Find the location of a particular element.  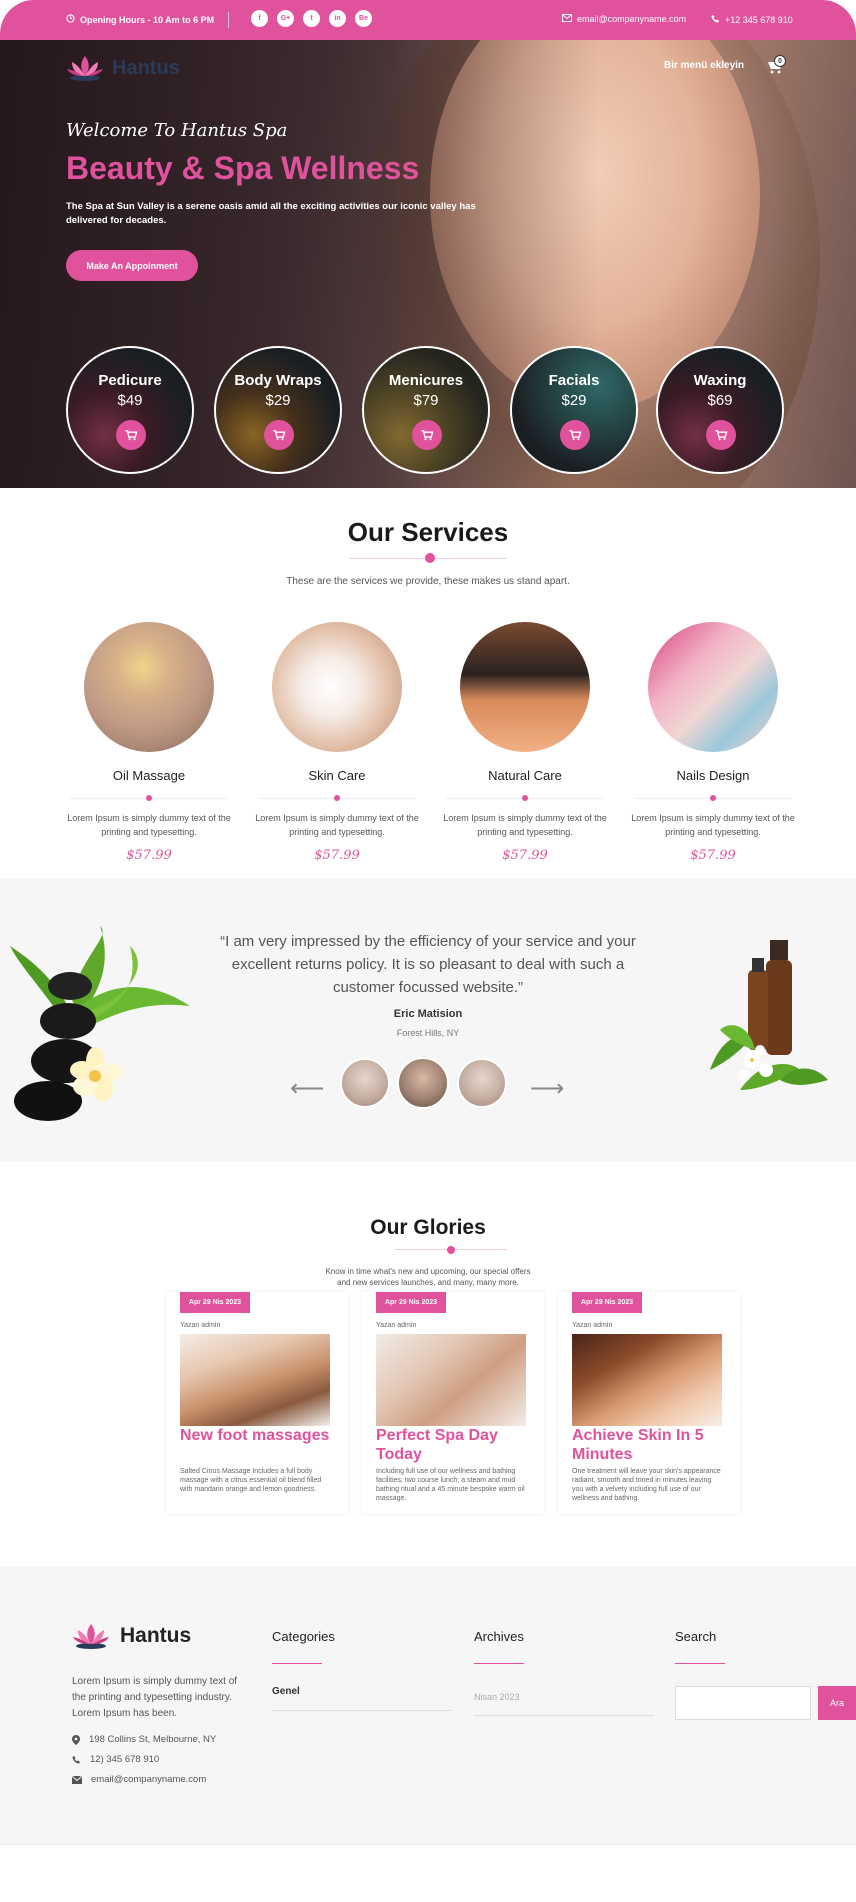

header-brand-name: Hantus is located at coordinates (146, 67).